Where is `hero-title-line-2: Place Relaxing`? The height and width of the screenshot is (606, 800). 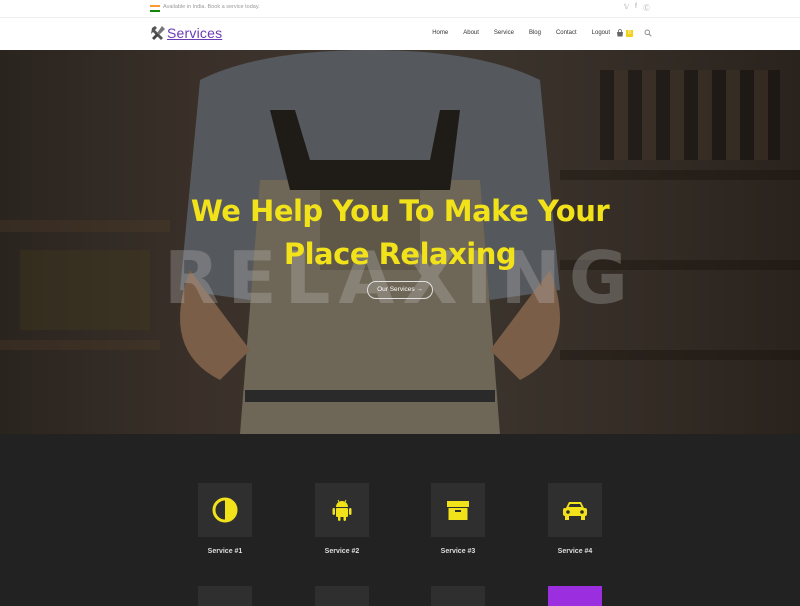 hero-title-line-2: Place Relaxing is located at coordinates (400, 254).